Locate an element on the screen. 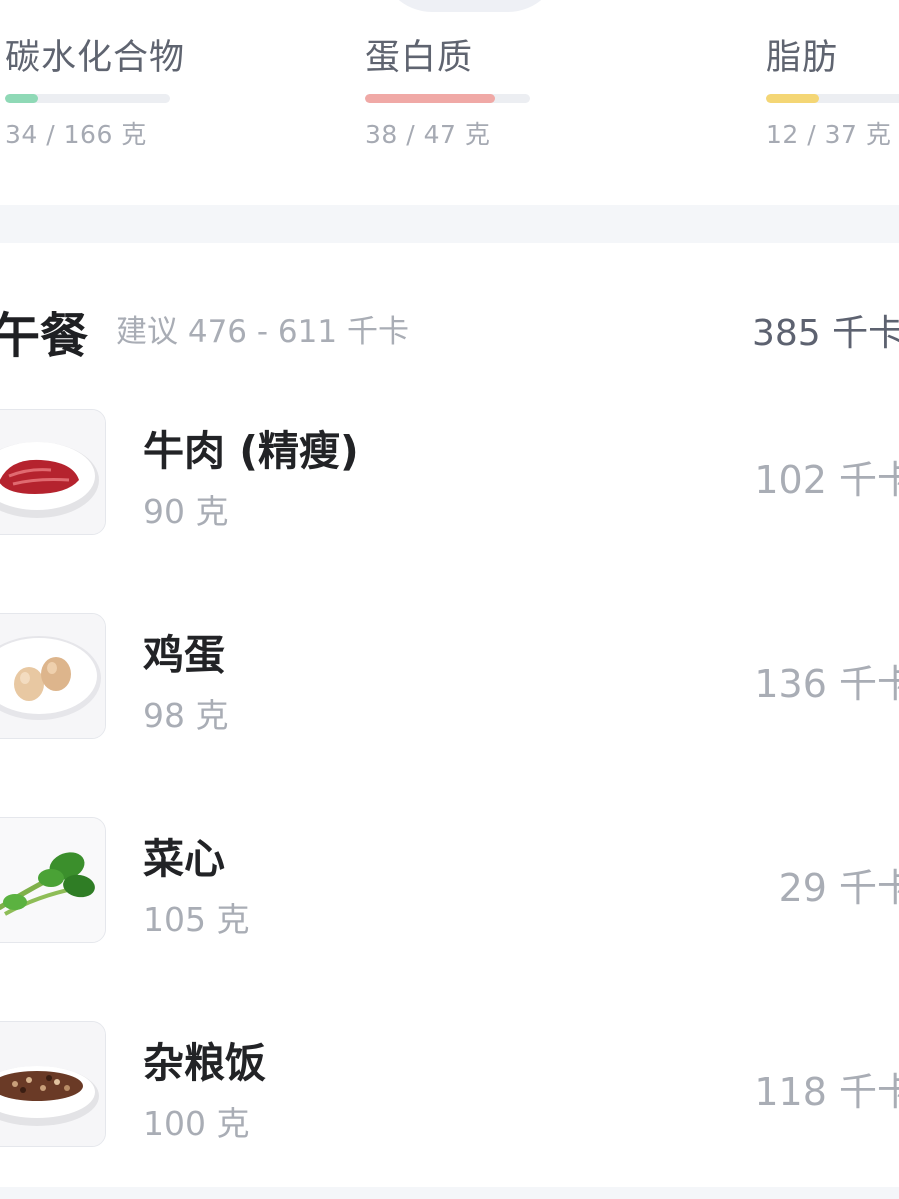  food-weight: 105 克 is located at coordinates (196, 919).